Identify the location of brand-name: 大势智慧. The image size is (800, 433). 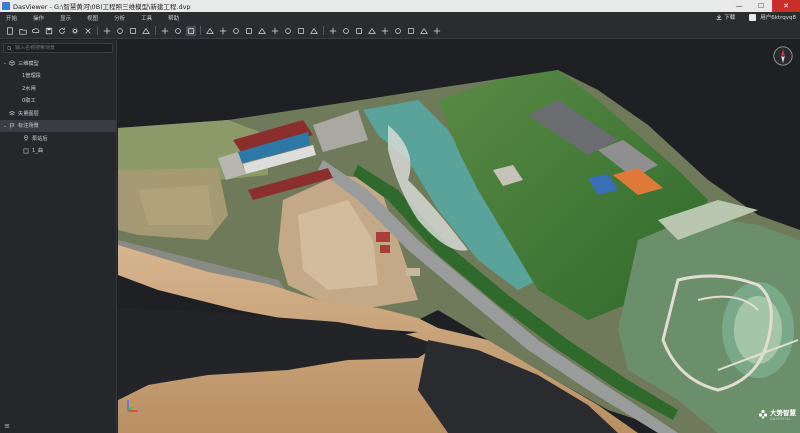
(783, 413).